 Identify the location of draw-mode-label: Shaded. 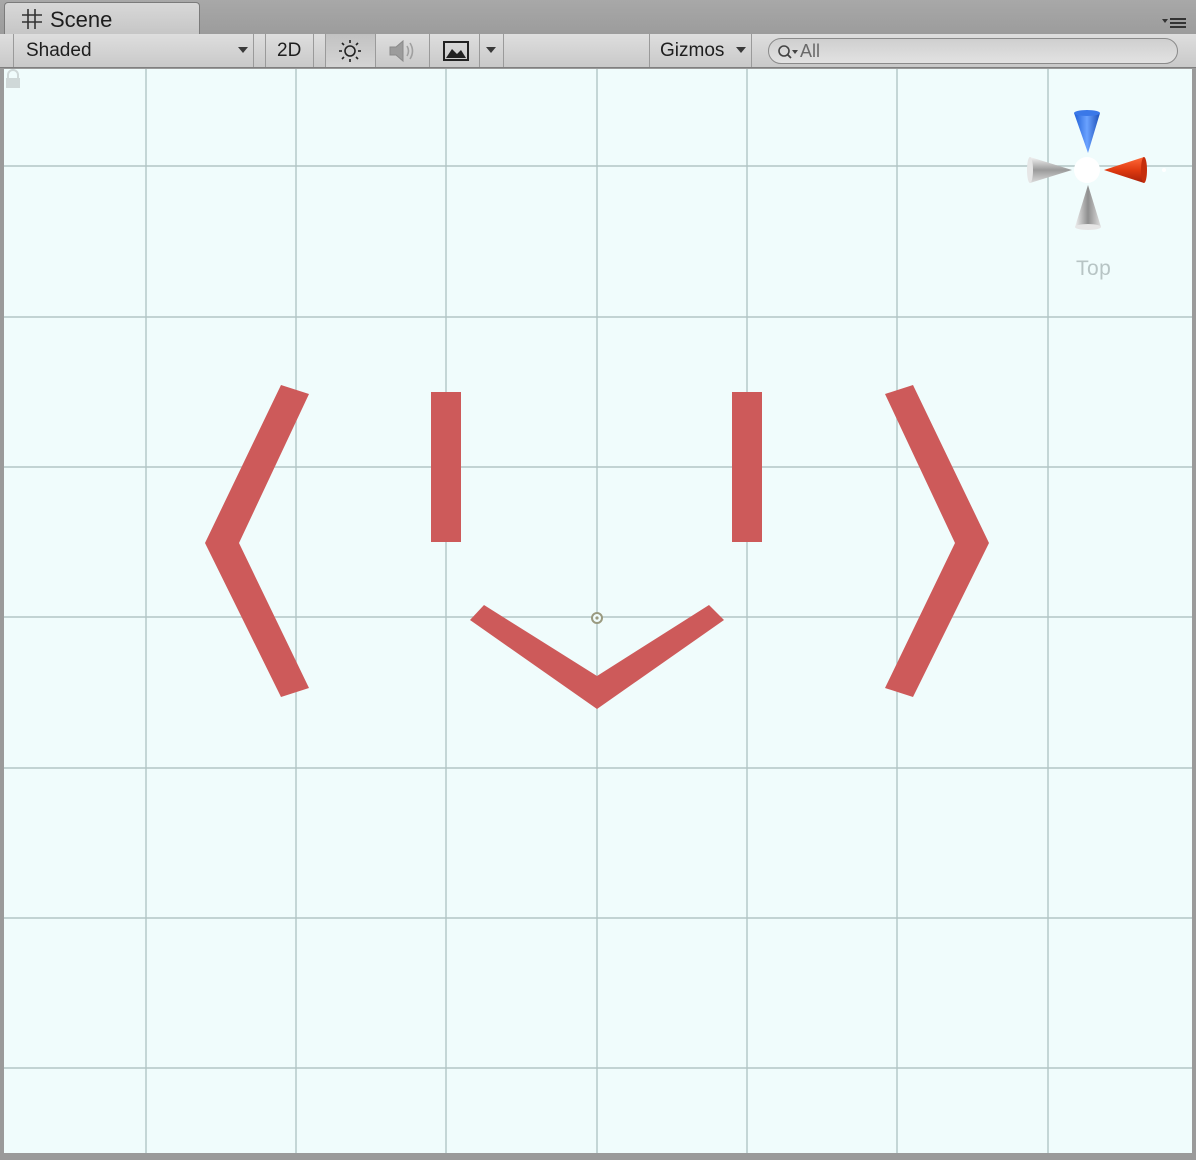
(59, 50).